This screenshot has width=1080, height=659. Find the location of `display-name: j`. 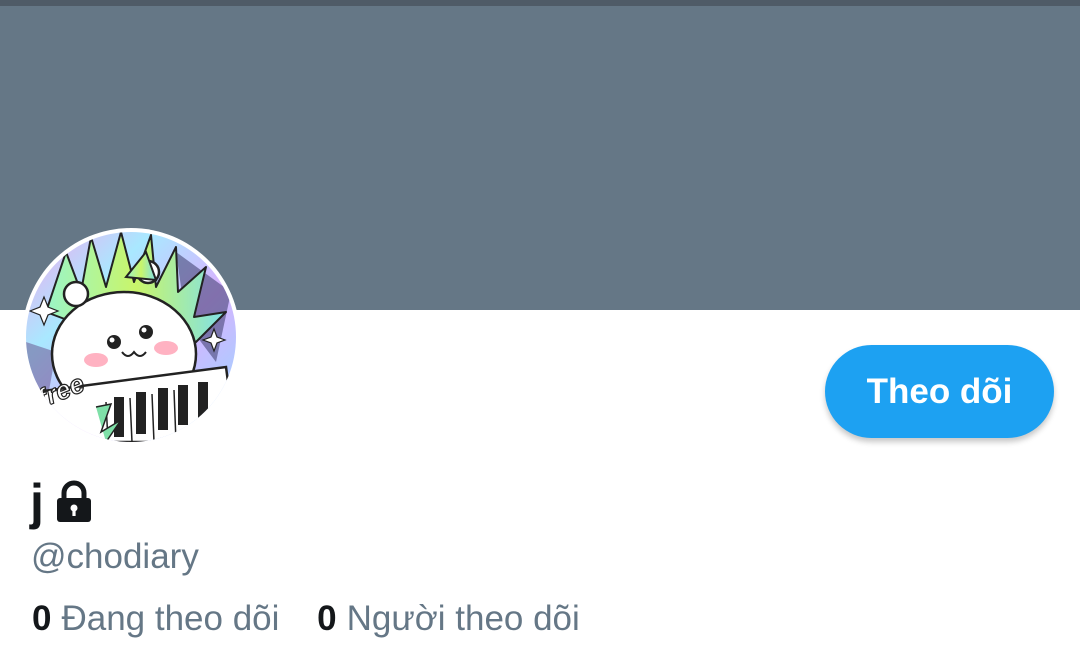

display-name: j is located at coordinates (37, 502).